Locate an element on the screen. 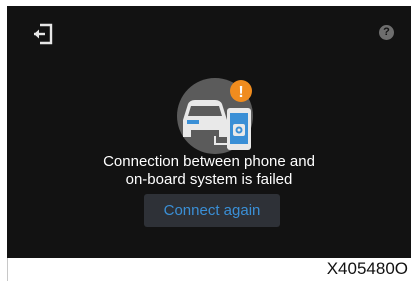 The image size is (418, 285). help-icon: ? is located at coordinates (386, 32).